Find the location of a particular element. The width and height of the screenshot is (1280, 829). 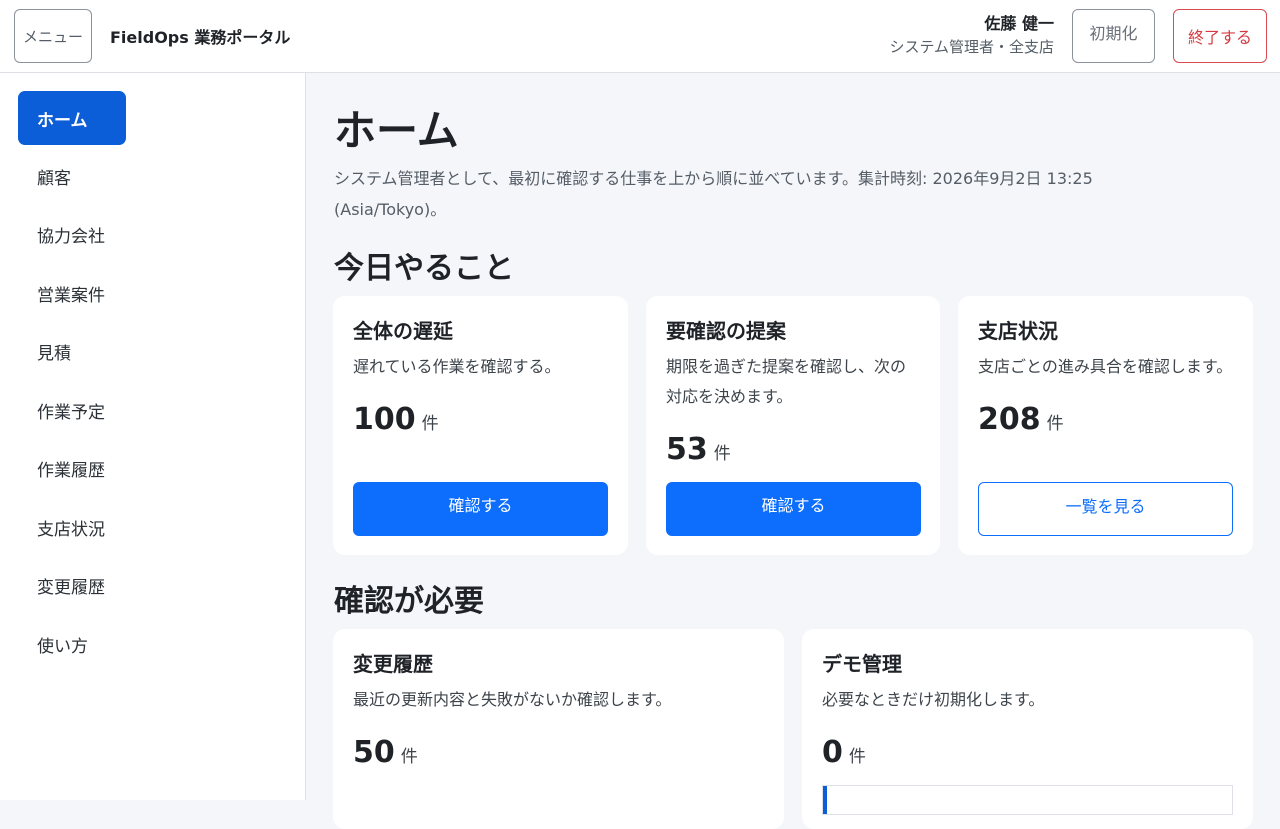

card-count: 208 件 is located at coordinates (1021, 422).